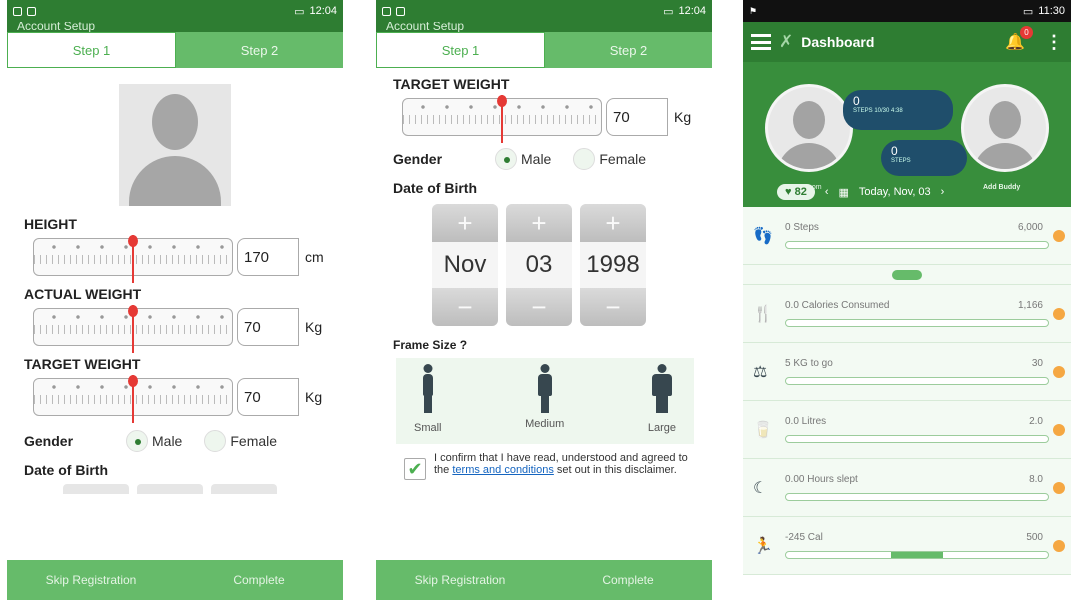 The image size is (1071, 600). Describe the element at coordinates (66, 470) in the screenshot. I see `dob-title: Date of Birth` at that location.